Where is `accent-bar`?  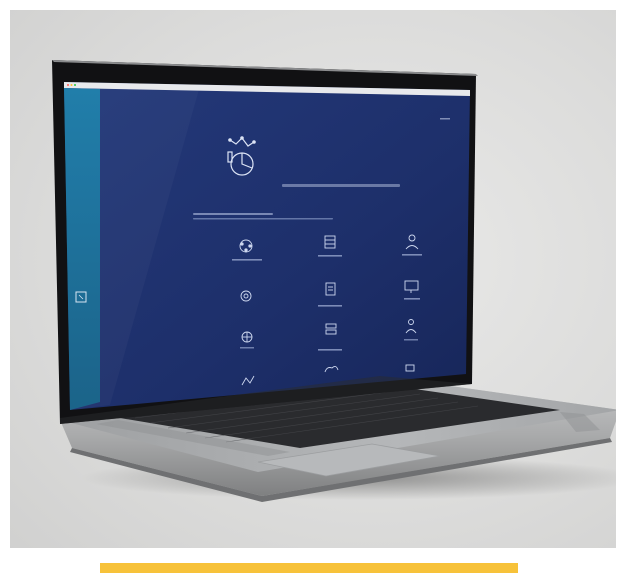 accent-bar is located at coordinates (309, 568).